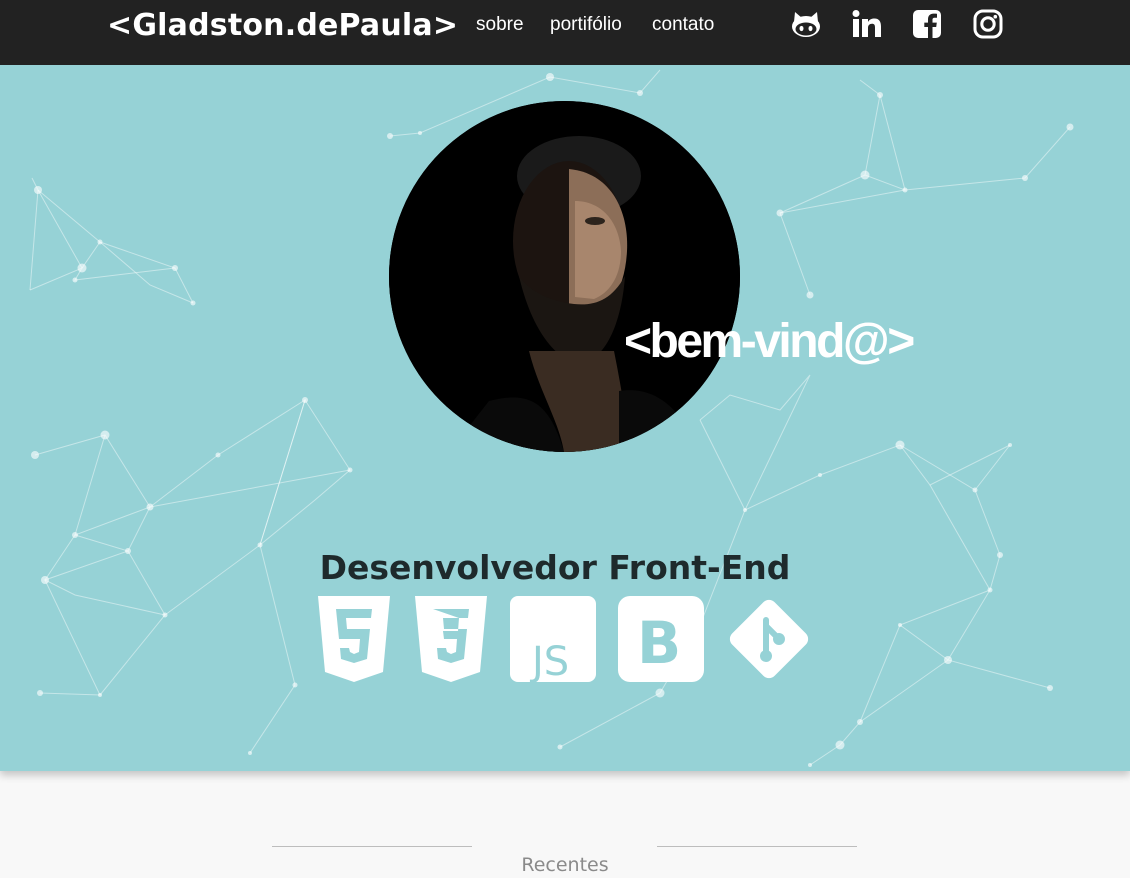 The width and height of the screenshot is (1130, 878). I want to click on svg-text: JS, so click(549, 660).